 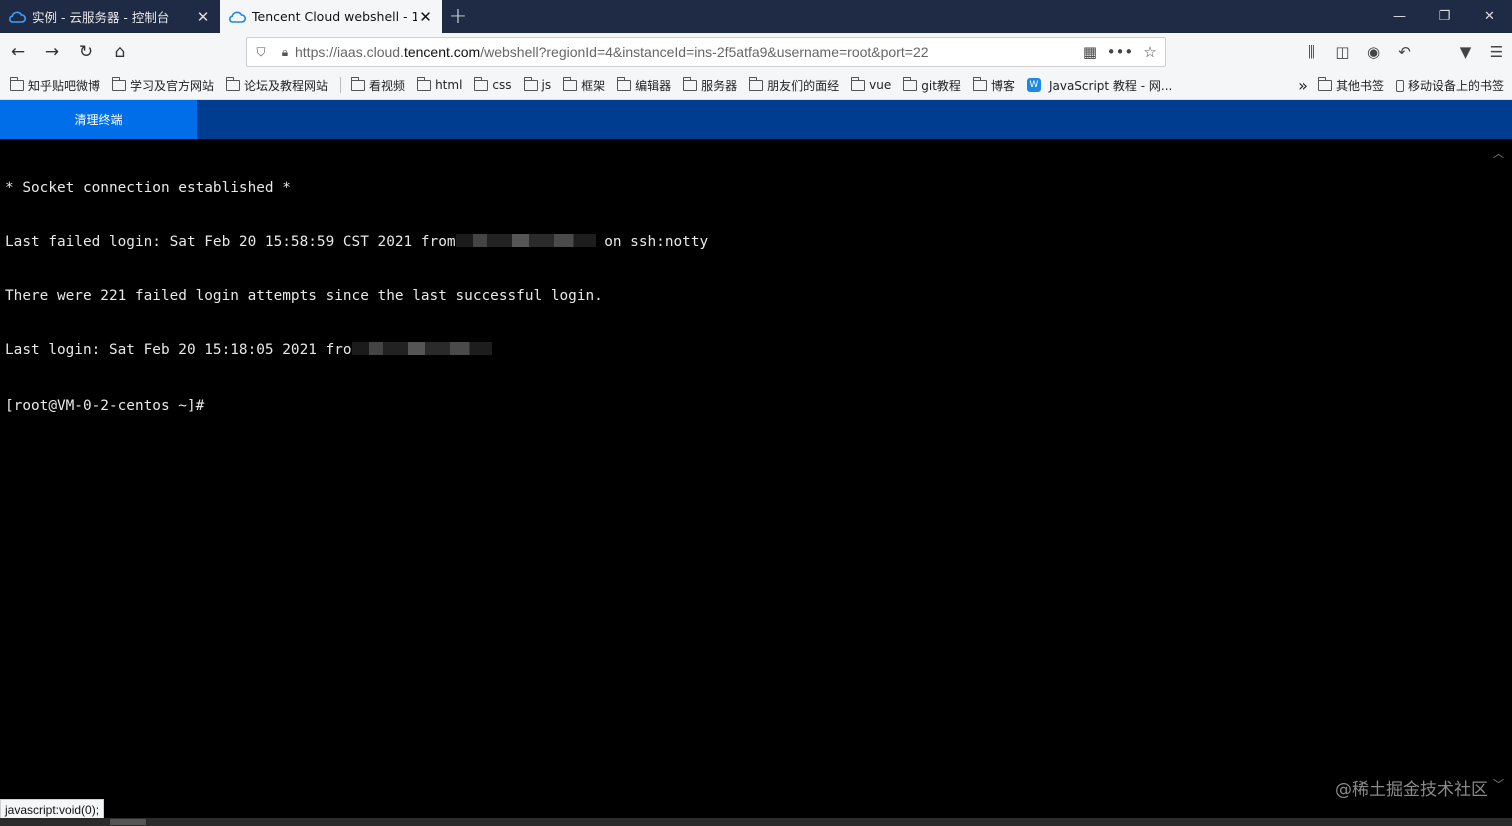 What do you see at coordinates (1303, 85) in the screenshot?
I see `bookmarks-overflow-icon: »` at bounding box center [1303, 85].